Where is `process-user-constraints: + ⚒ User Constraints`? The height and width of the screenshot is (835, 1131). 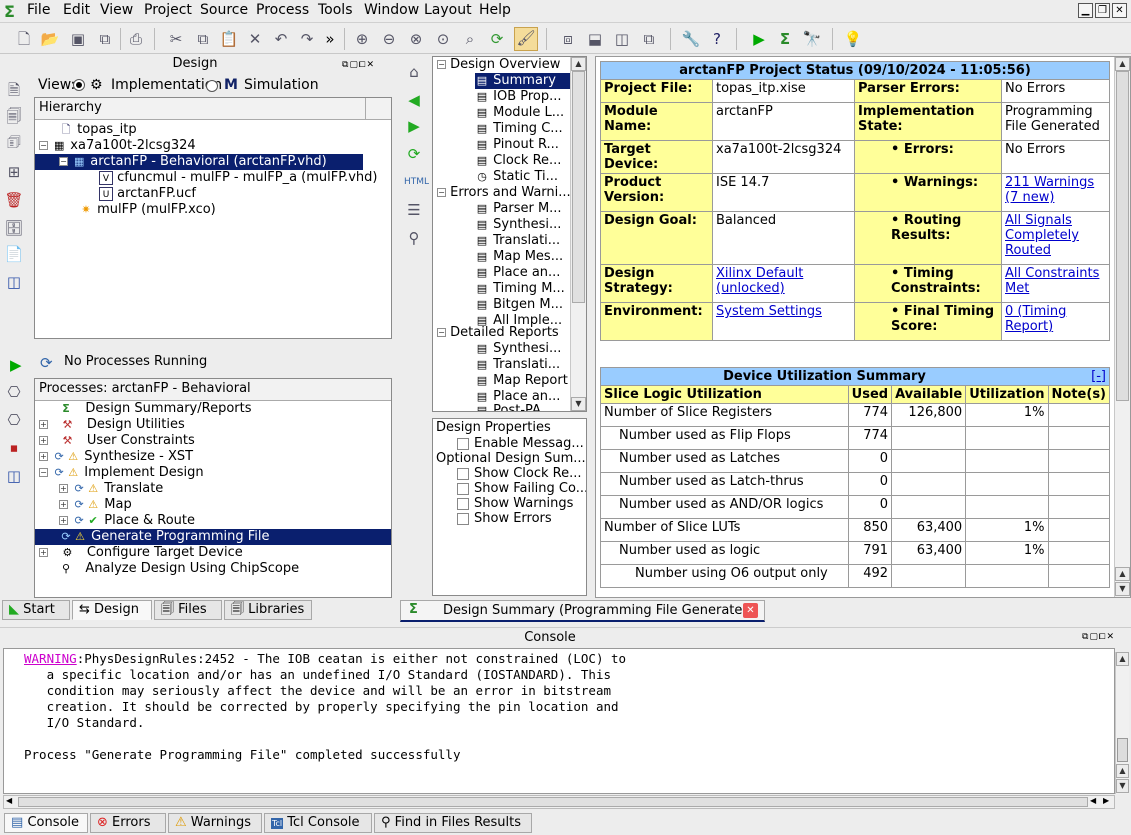
process-user-constraints: + ⚒ User Constraints is located at coordinates (117, 441).